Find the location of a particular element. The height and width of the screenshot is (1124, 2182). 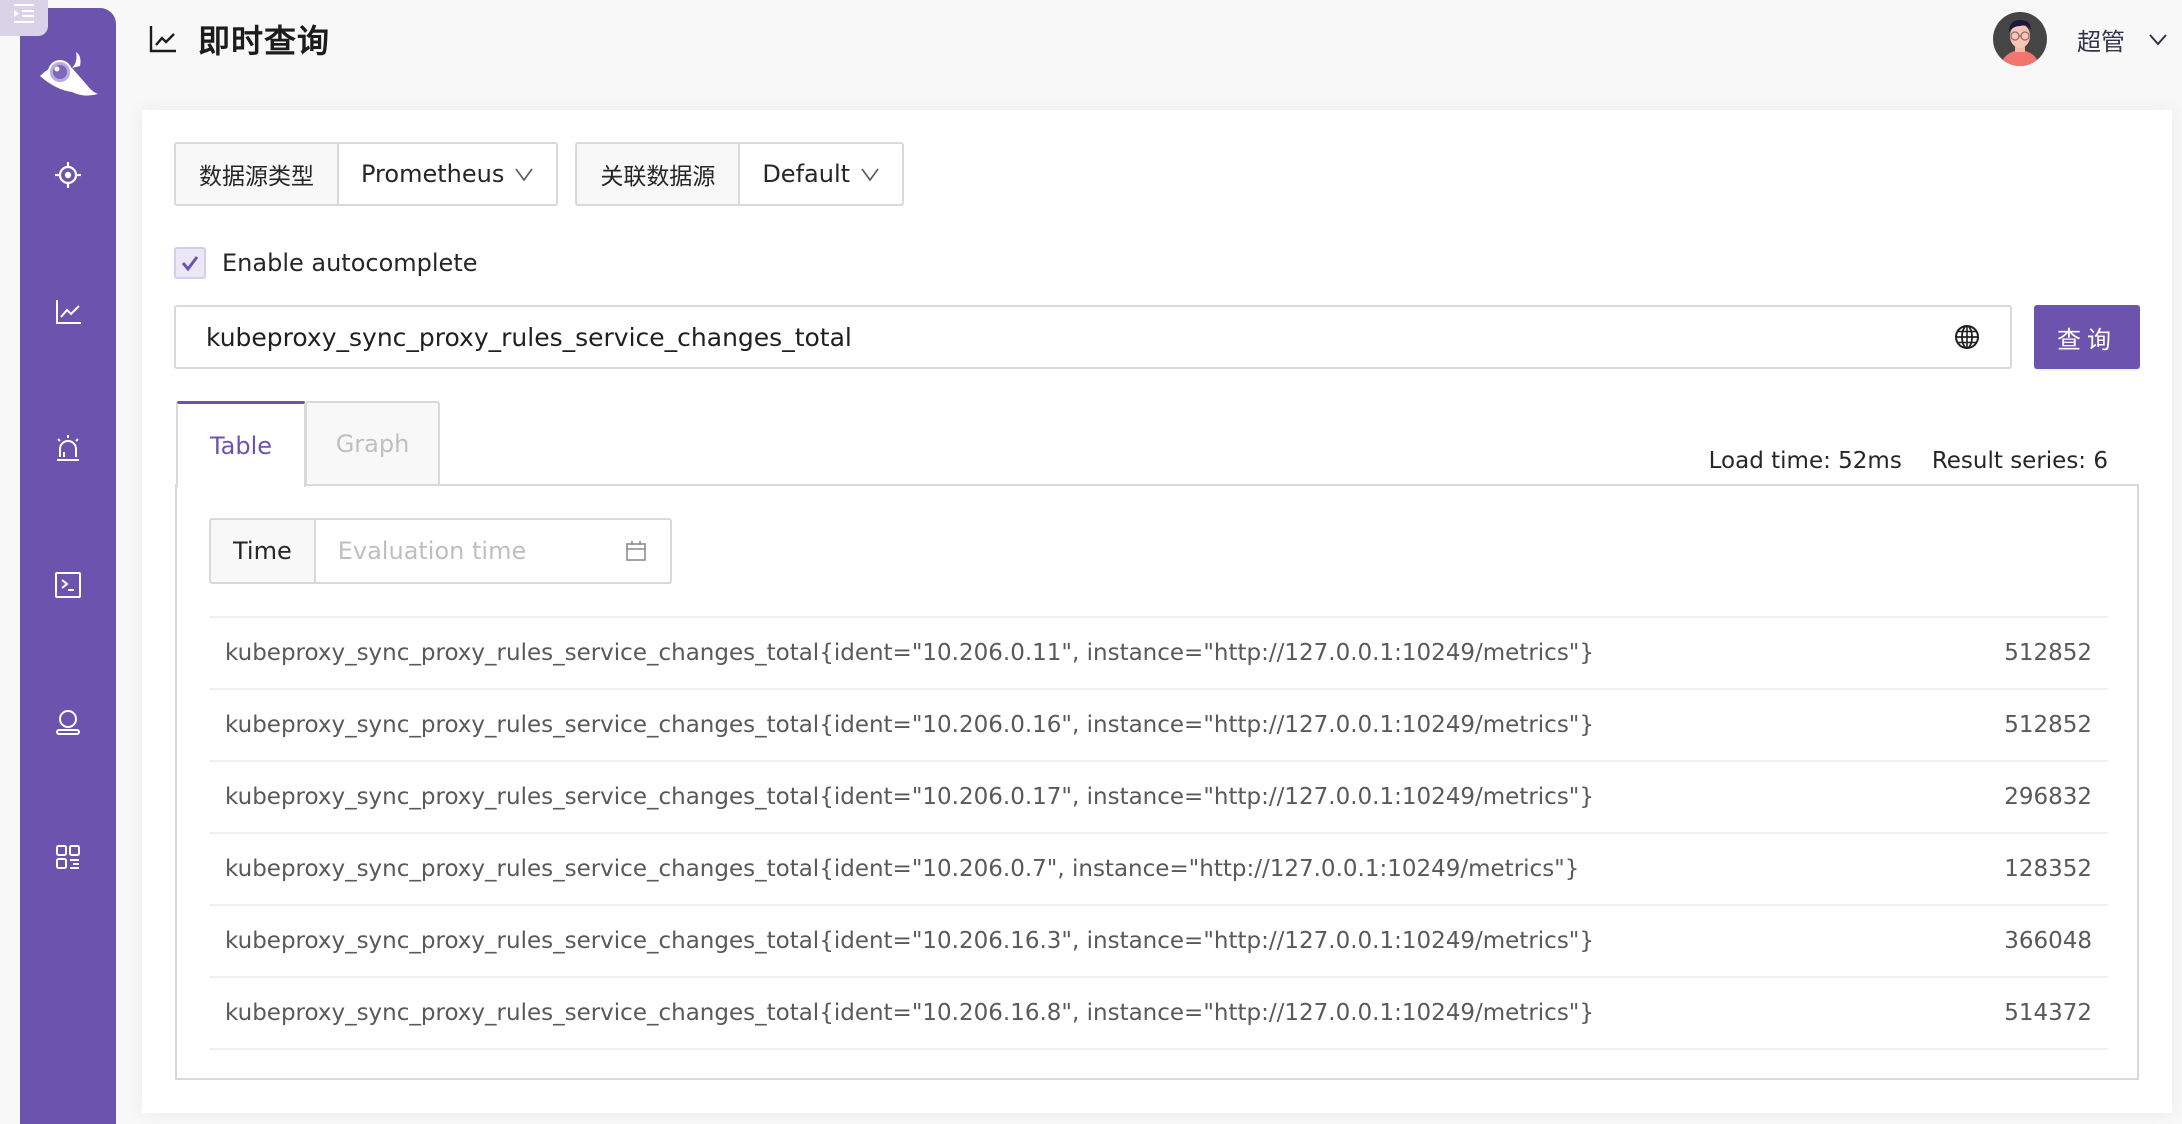

query-stats: Load time: 52ms Result series: 6 is located at coordinates (1908, 461).